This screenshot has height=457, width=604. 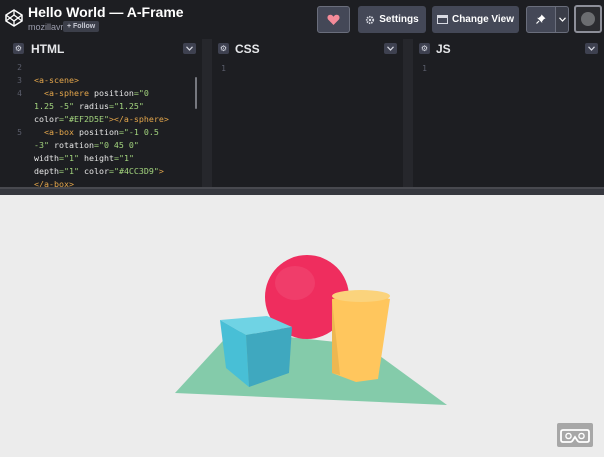 I want to click on avatar-image, so click(x=588, y=19).